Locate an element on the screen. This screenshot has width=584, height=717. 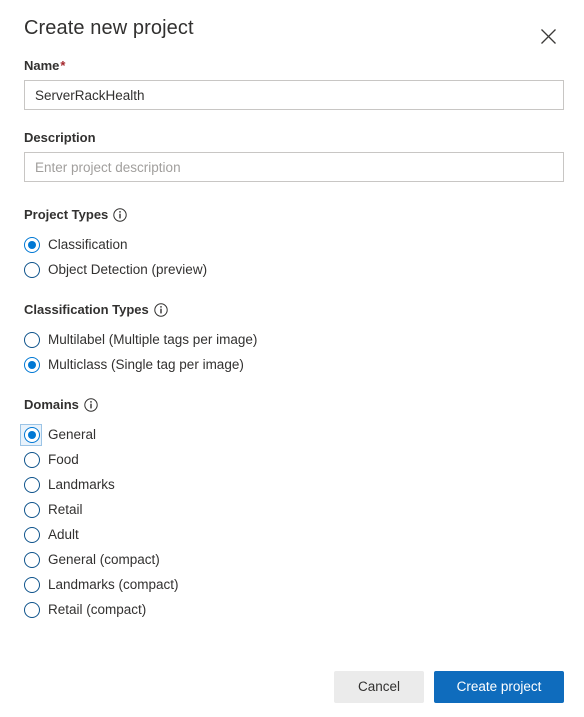
radio-label: Landmarks (compact) is located at coordinates (113, 584).